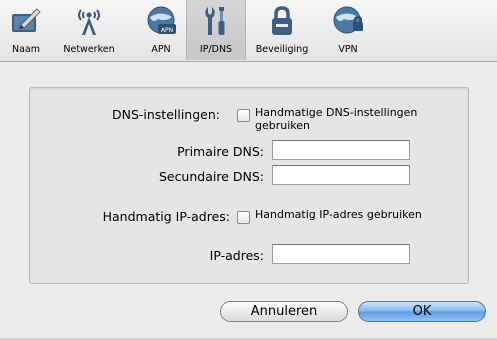 Image resolution: width=497 pixels, height=340 pixels. Describe the element at coordinates (166, 216) in the screenshot. I see `manual-ip-label: Handmatig IP-adres:` at that location.